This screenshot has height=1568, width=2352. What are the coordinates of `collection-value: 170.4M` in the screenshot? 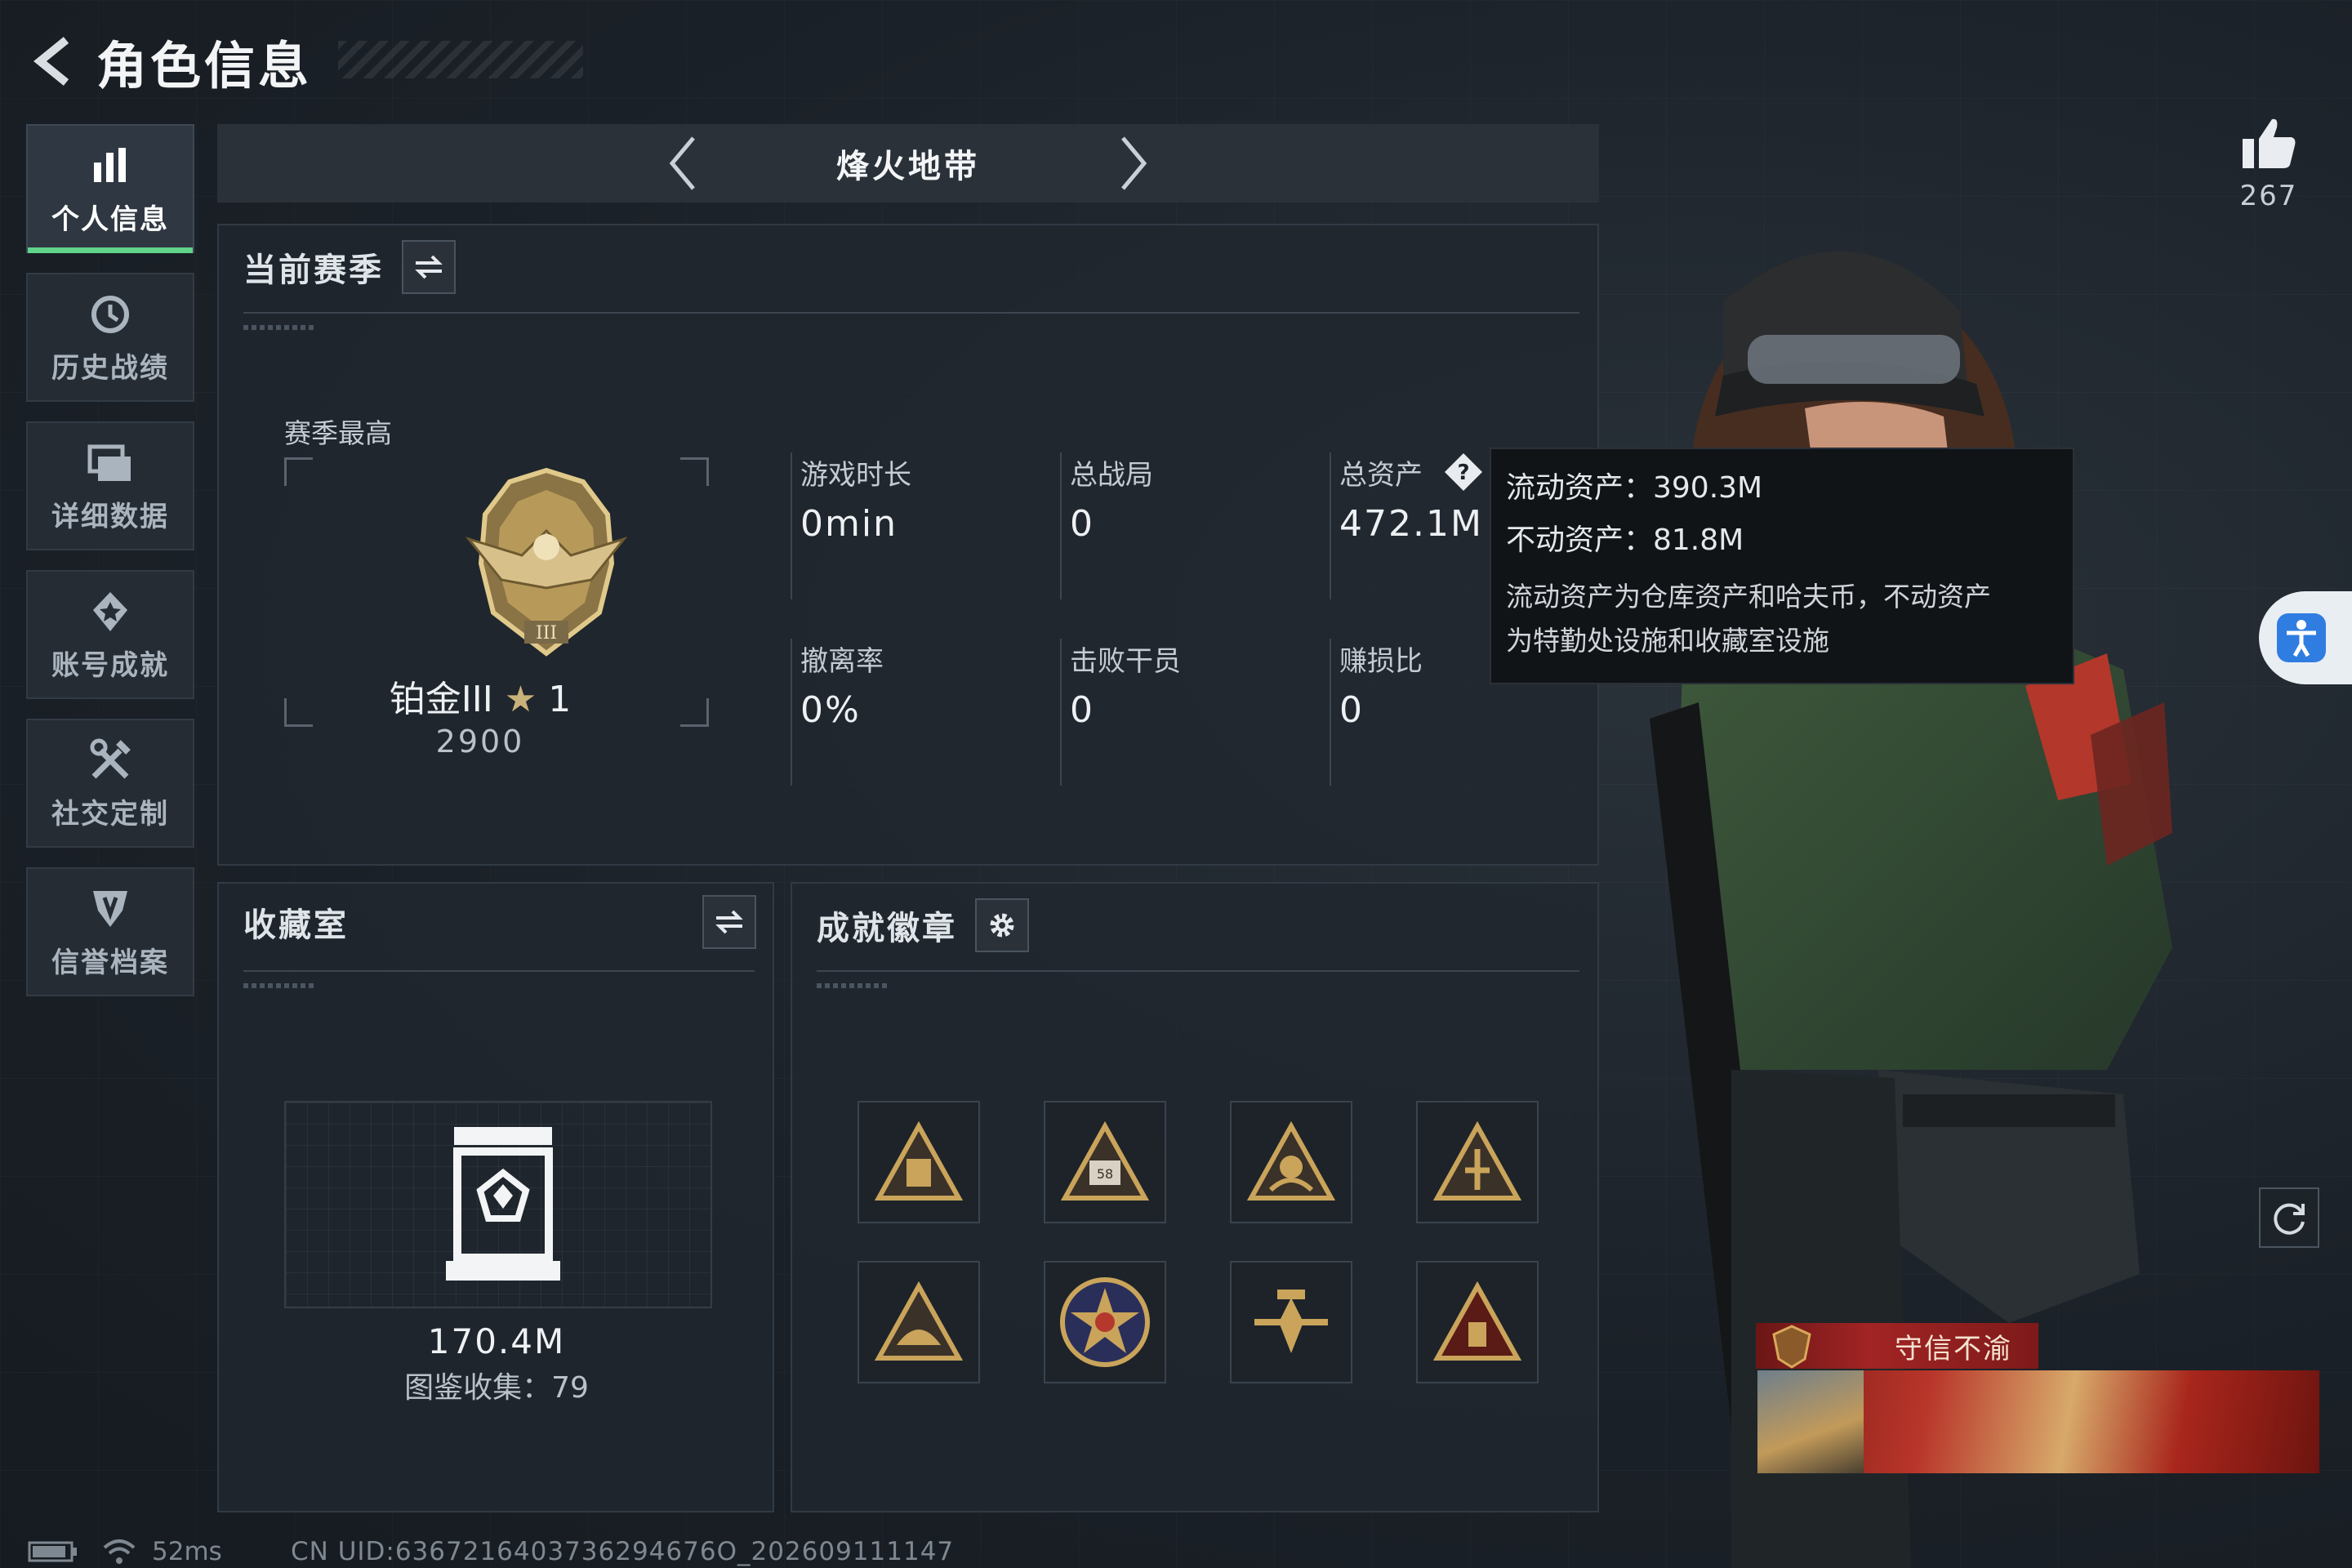 It's located at (496, 1341).